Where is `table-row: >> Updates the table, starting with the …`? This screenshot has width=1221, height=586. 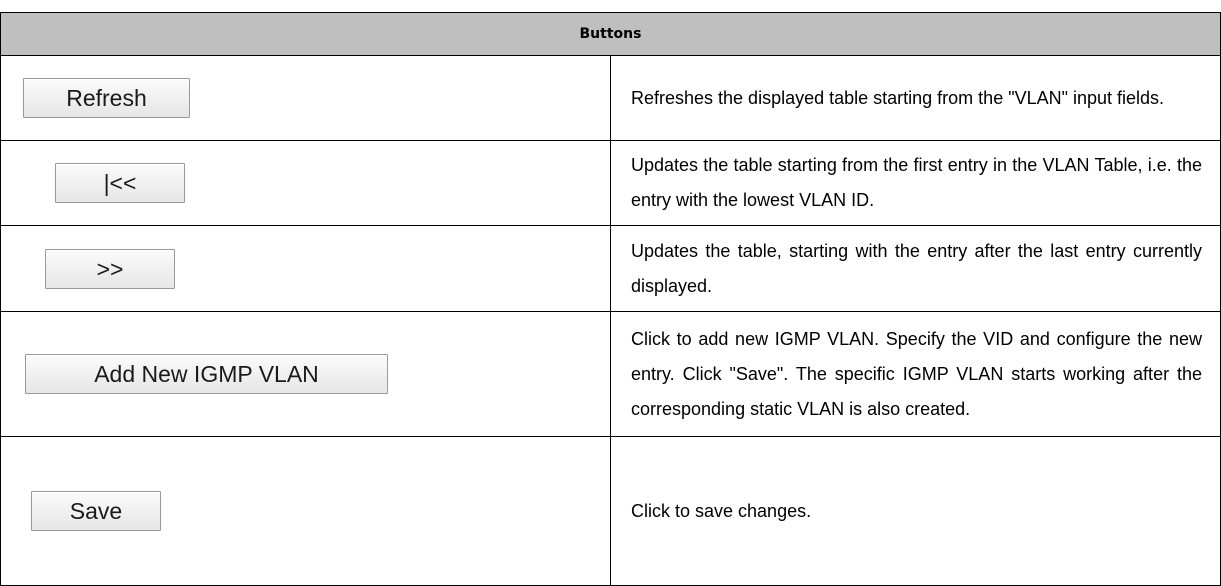 table-row: >> Updates the table, starting with the … is located at coordinates (610, 268).